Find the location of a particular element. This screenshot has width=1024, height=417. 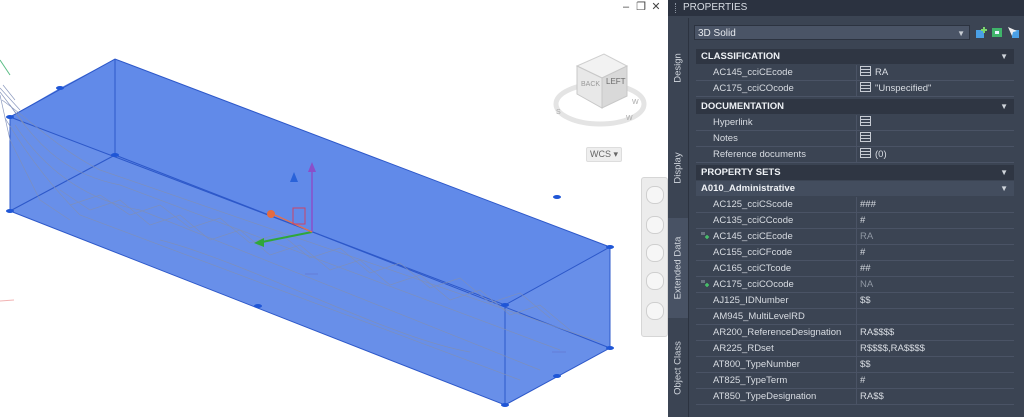

property-row: AC165_cciCTcode ## is located at coordinates (855, 269).